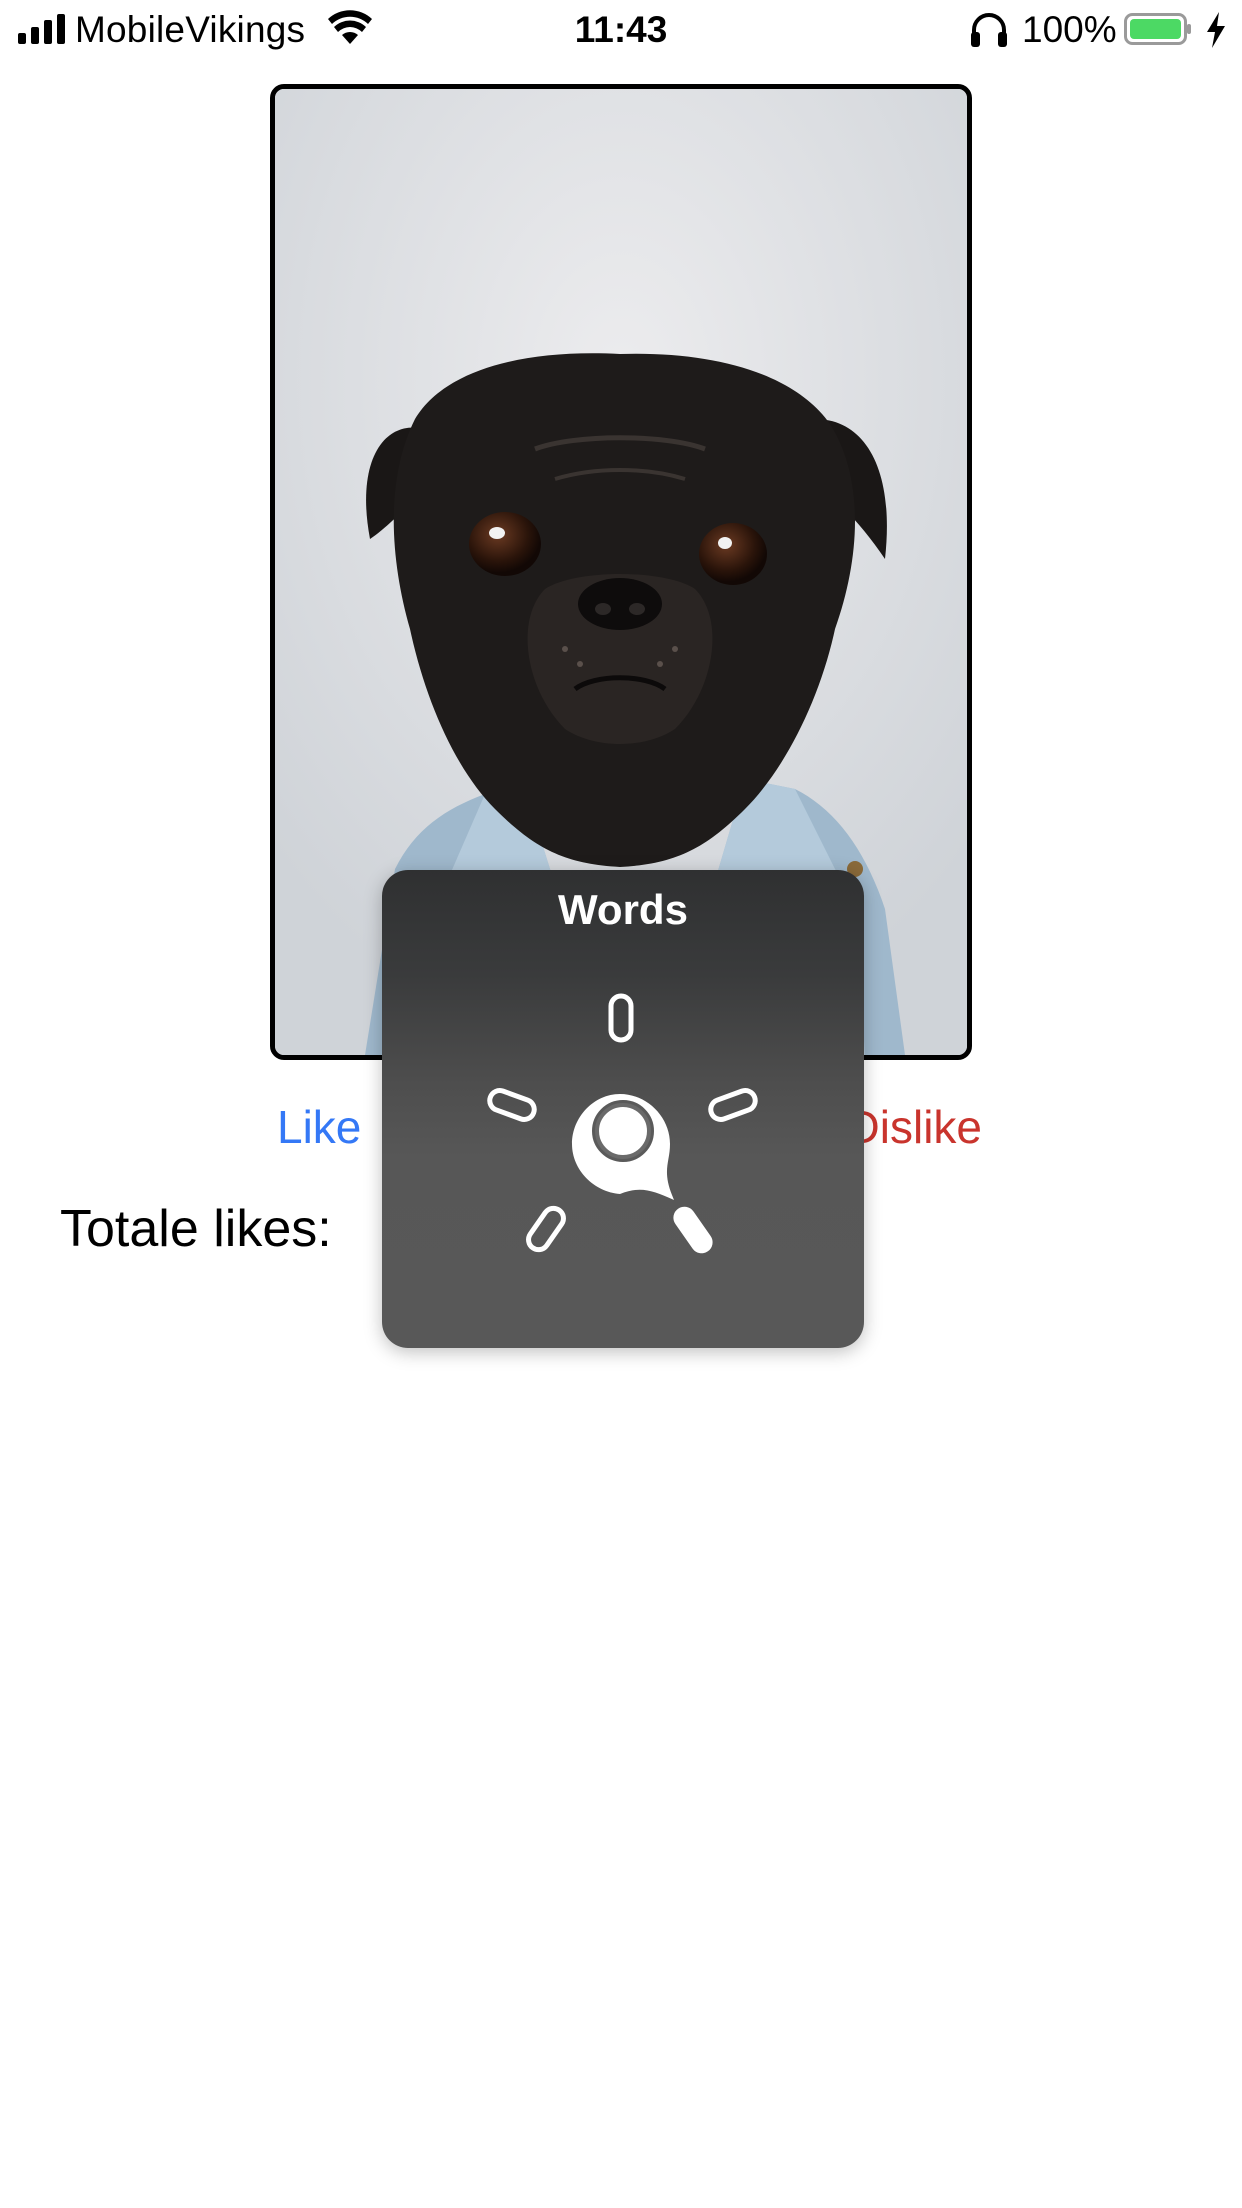 The height and width of the screenshot is (2208, 1242). Describe the element at coordinates (1069, 29) in the screenshot. I see `battery-percentage: 100%` at that location.